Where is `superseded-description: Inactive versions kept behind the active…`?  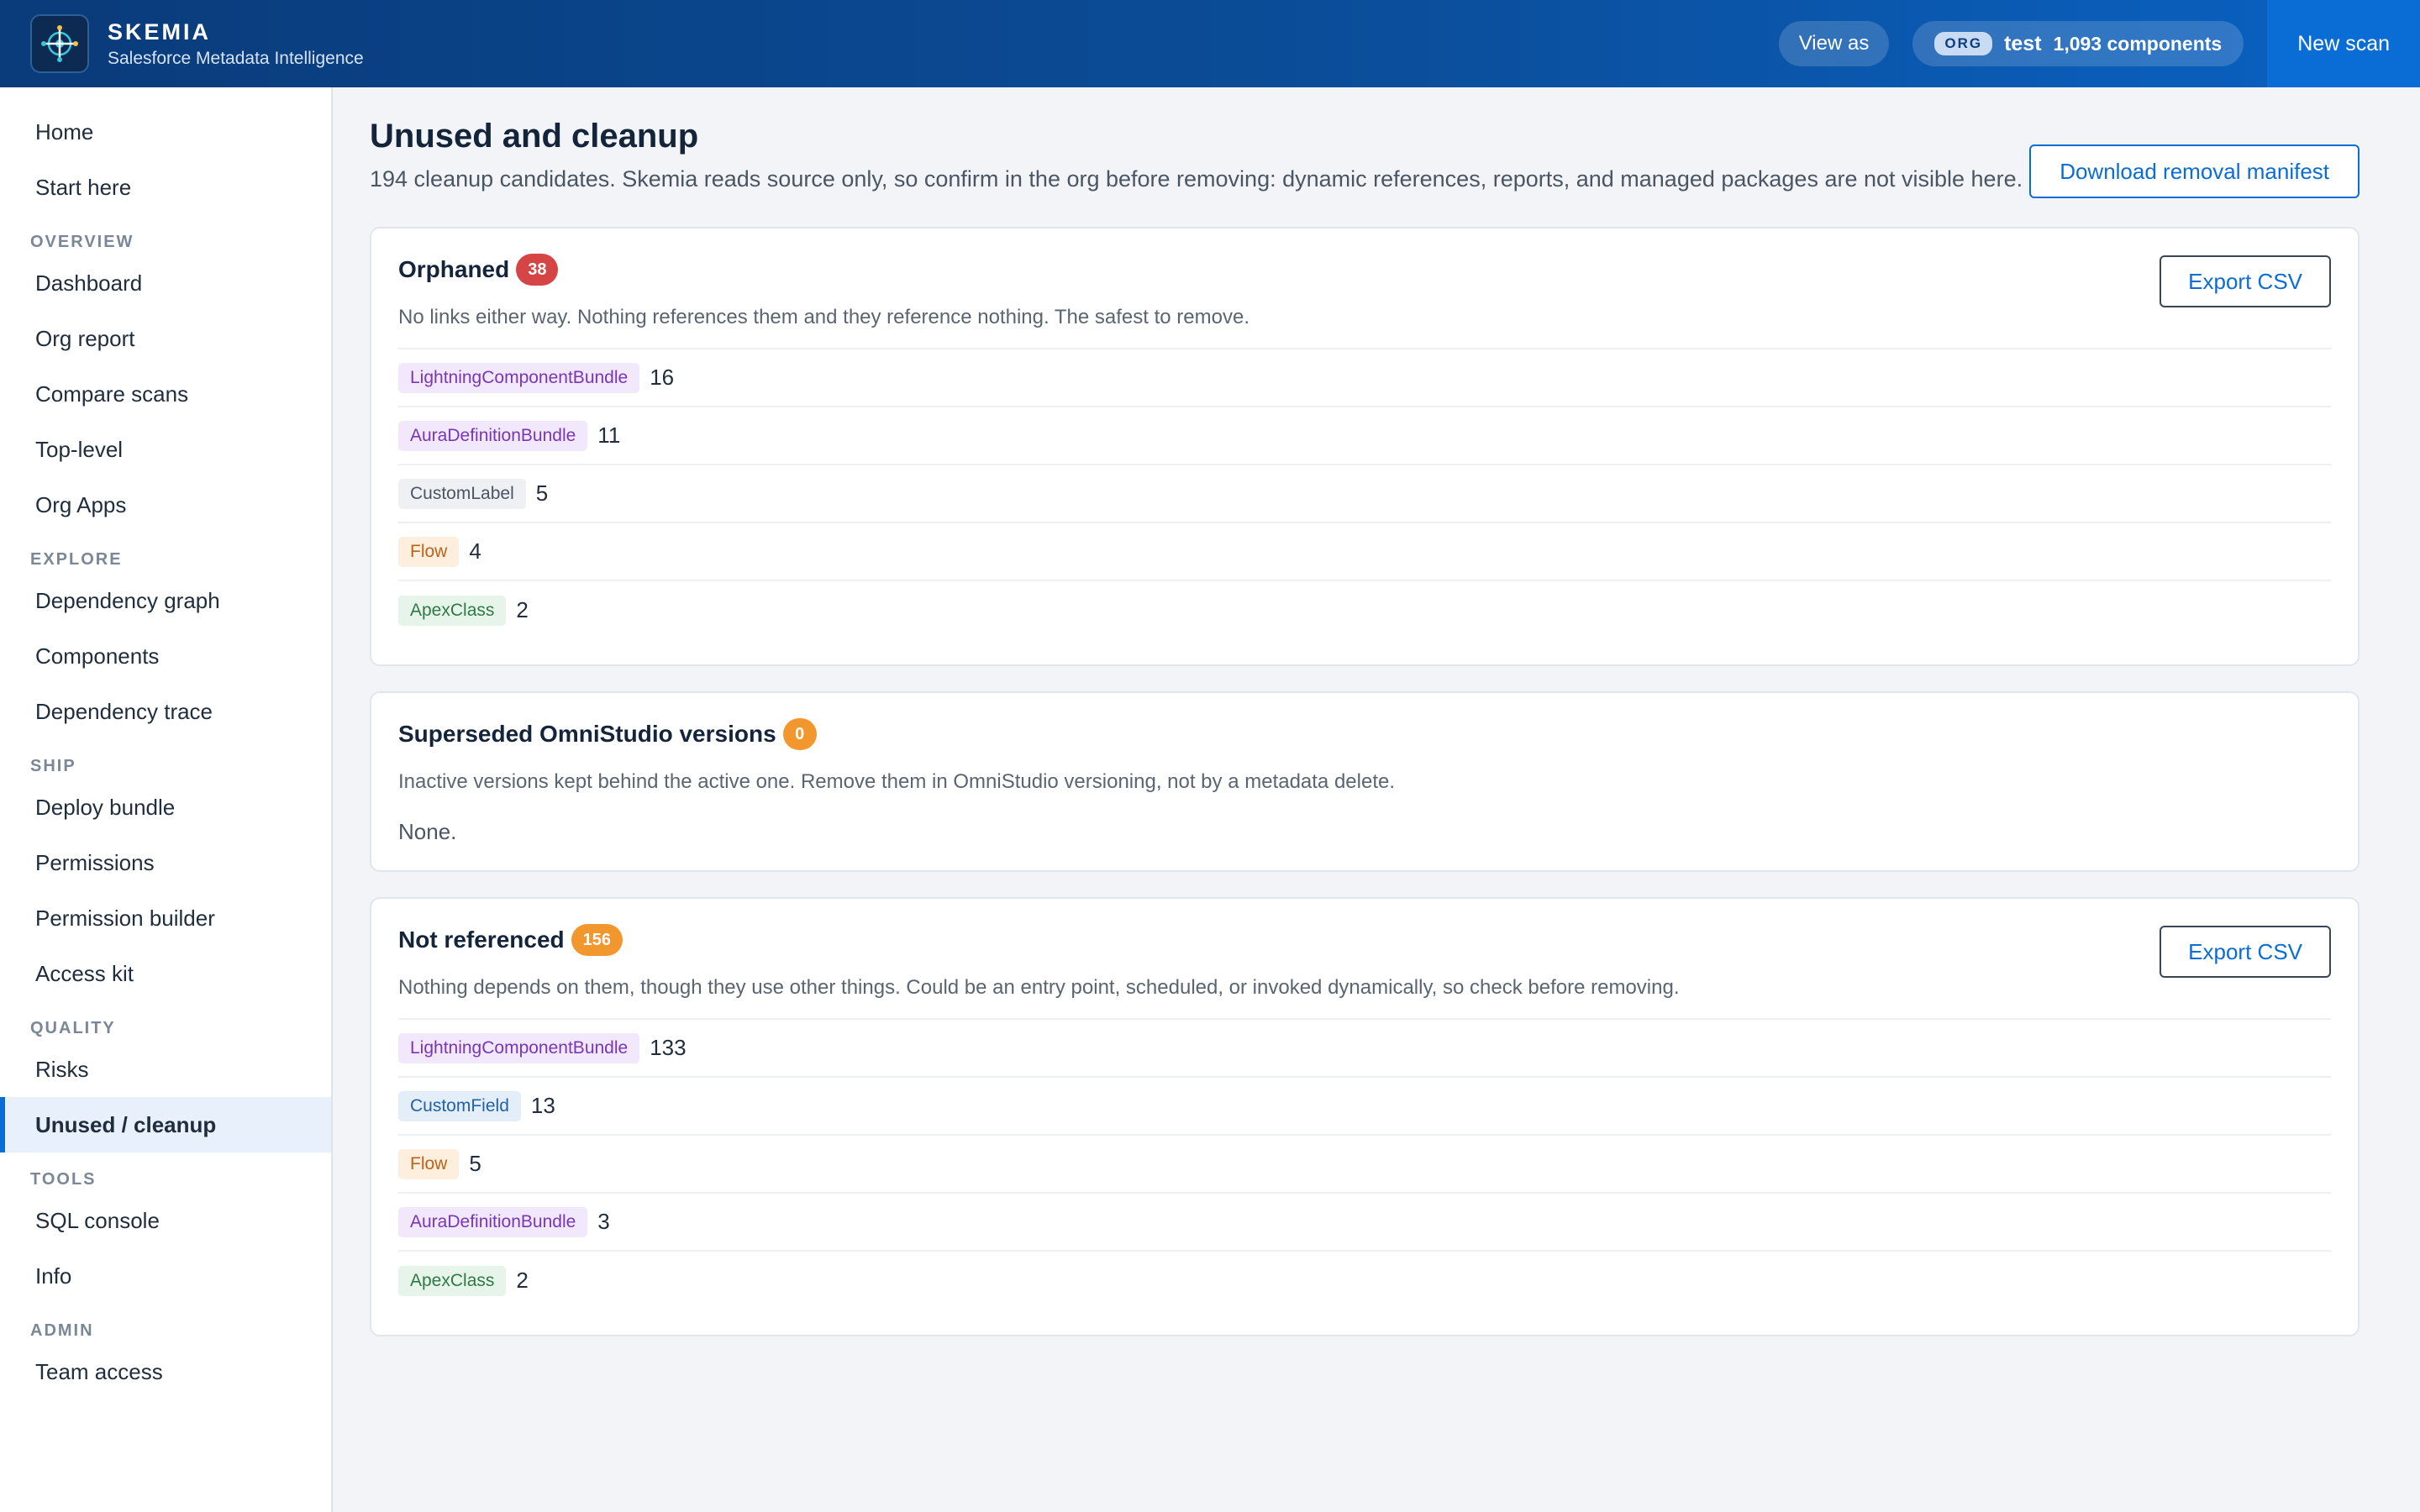
superseded-description: Inactive versions kept behind the active… is located at coordinates (897, 781).